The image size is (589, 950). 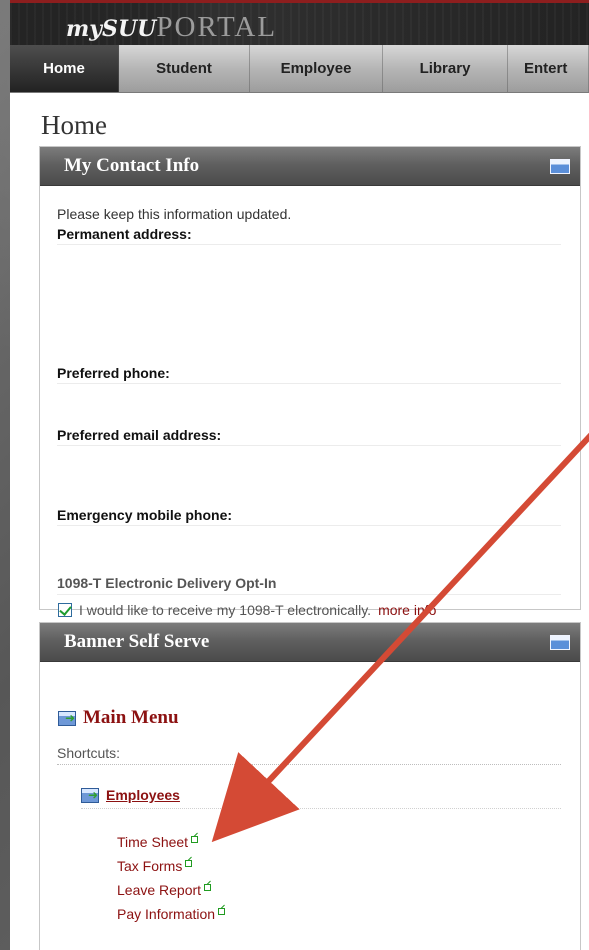 What do you see at coordinates (548, 68) in the screenshot?
I see `tab-entertainment: Entert` at bounding box center [548, 68].